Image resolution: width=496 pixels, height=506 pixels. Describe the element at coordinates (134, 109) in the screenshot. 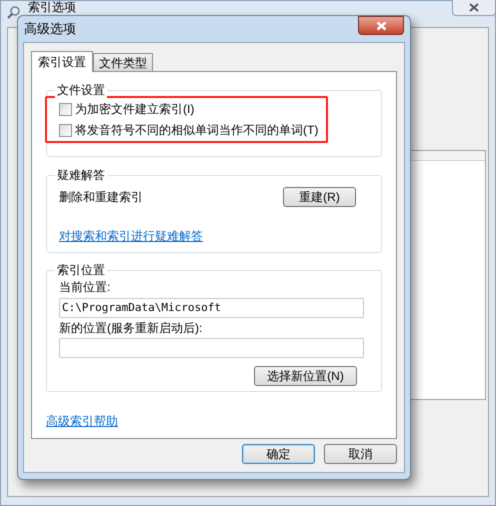

I see `checkbox-label: 为加密文件建立索引(I)` at that location.